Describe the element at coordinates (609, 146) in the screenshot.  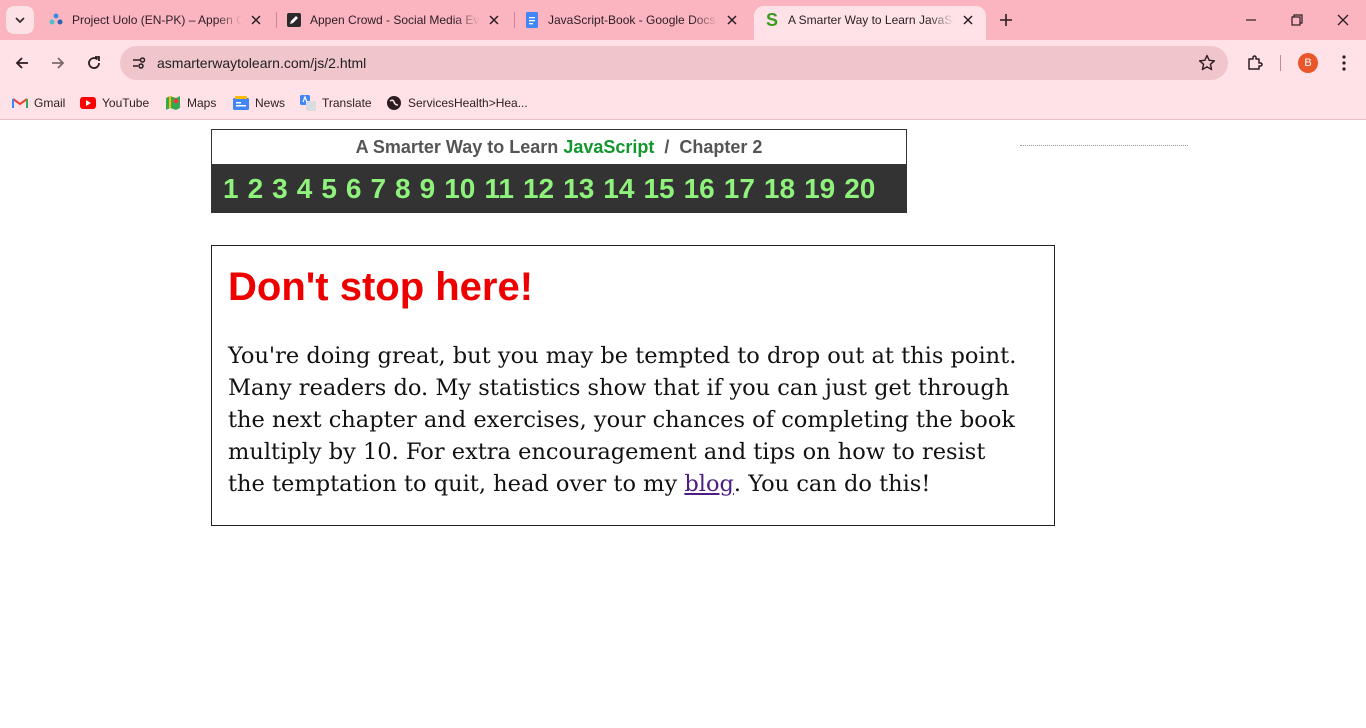
I see `title-javascript: JavaScript` at that location.